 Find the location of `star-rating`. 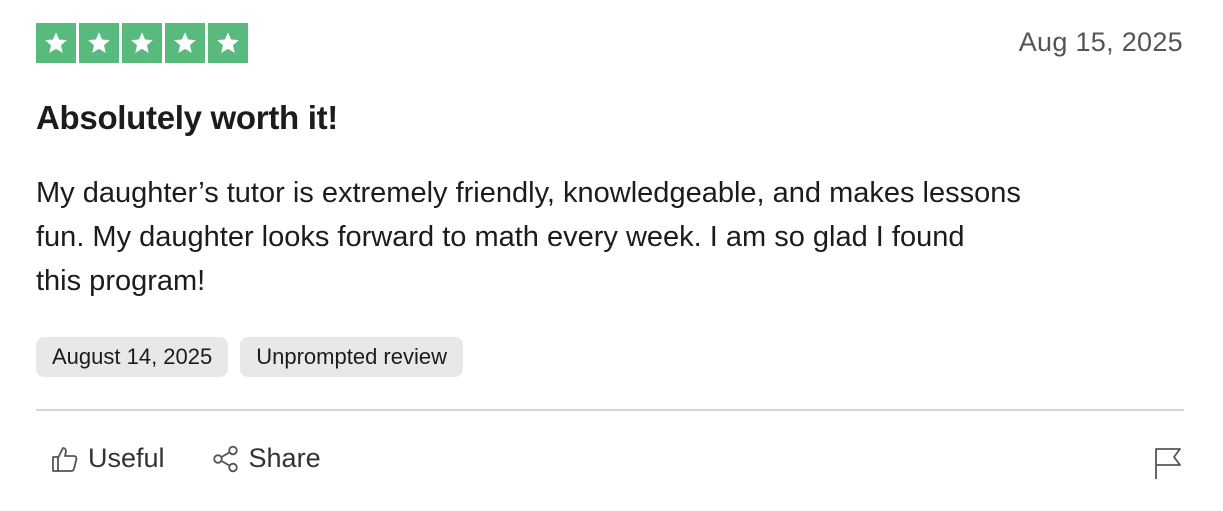

star-rating is located at coordinates (142, 43).